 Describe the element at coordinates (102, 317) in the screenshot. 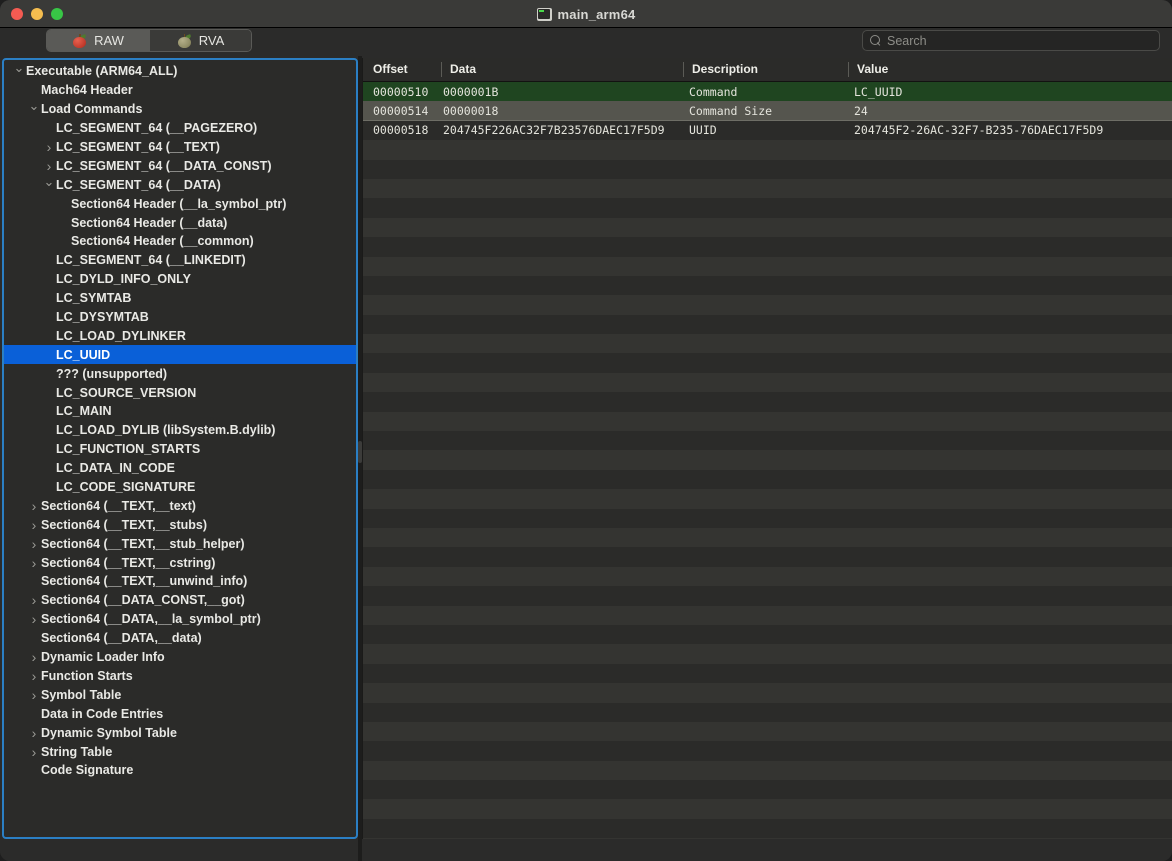

I see `sidebar-item-label: LC_DYSYMTAB` at that location.